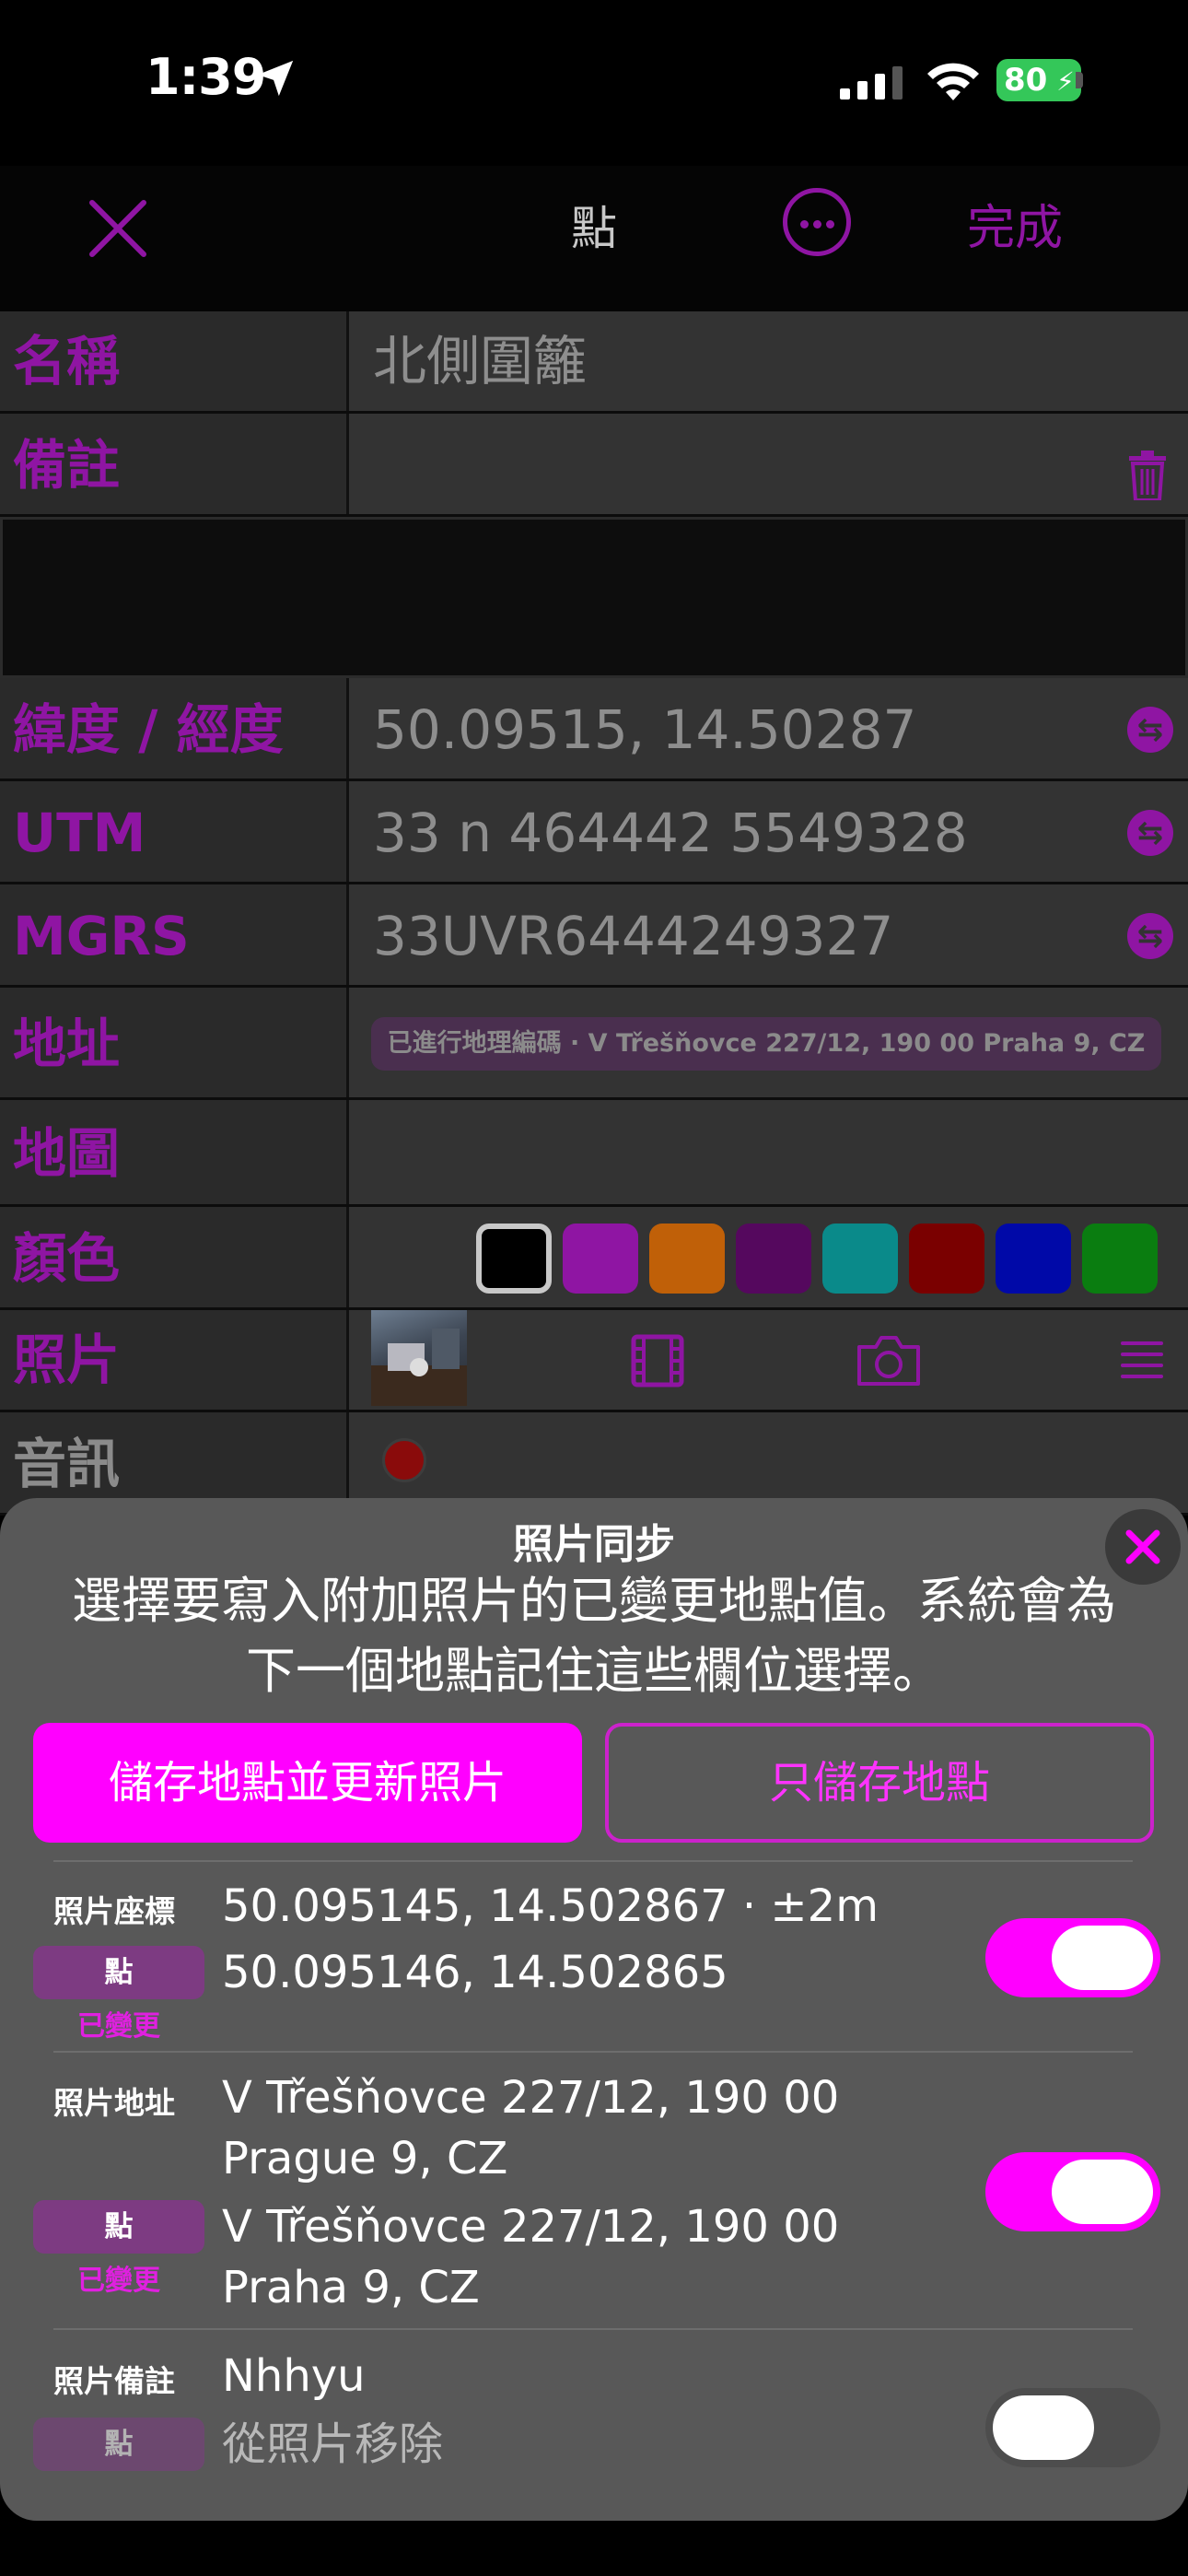 Image resolution: width=1188 pixels, height=2576 pixels. Describe the element at coordinates (767, 361) in the screenshot. I see `name-field: 北側圍籬` at that location.